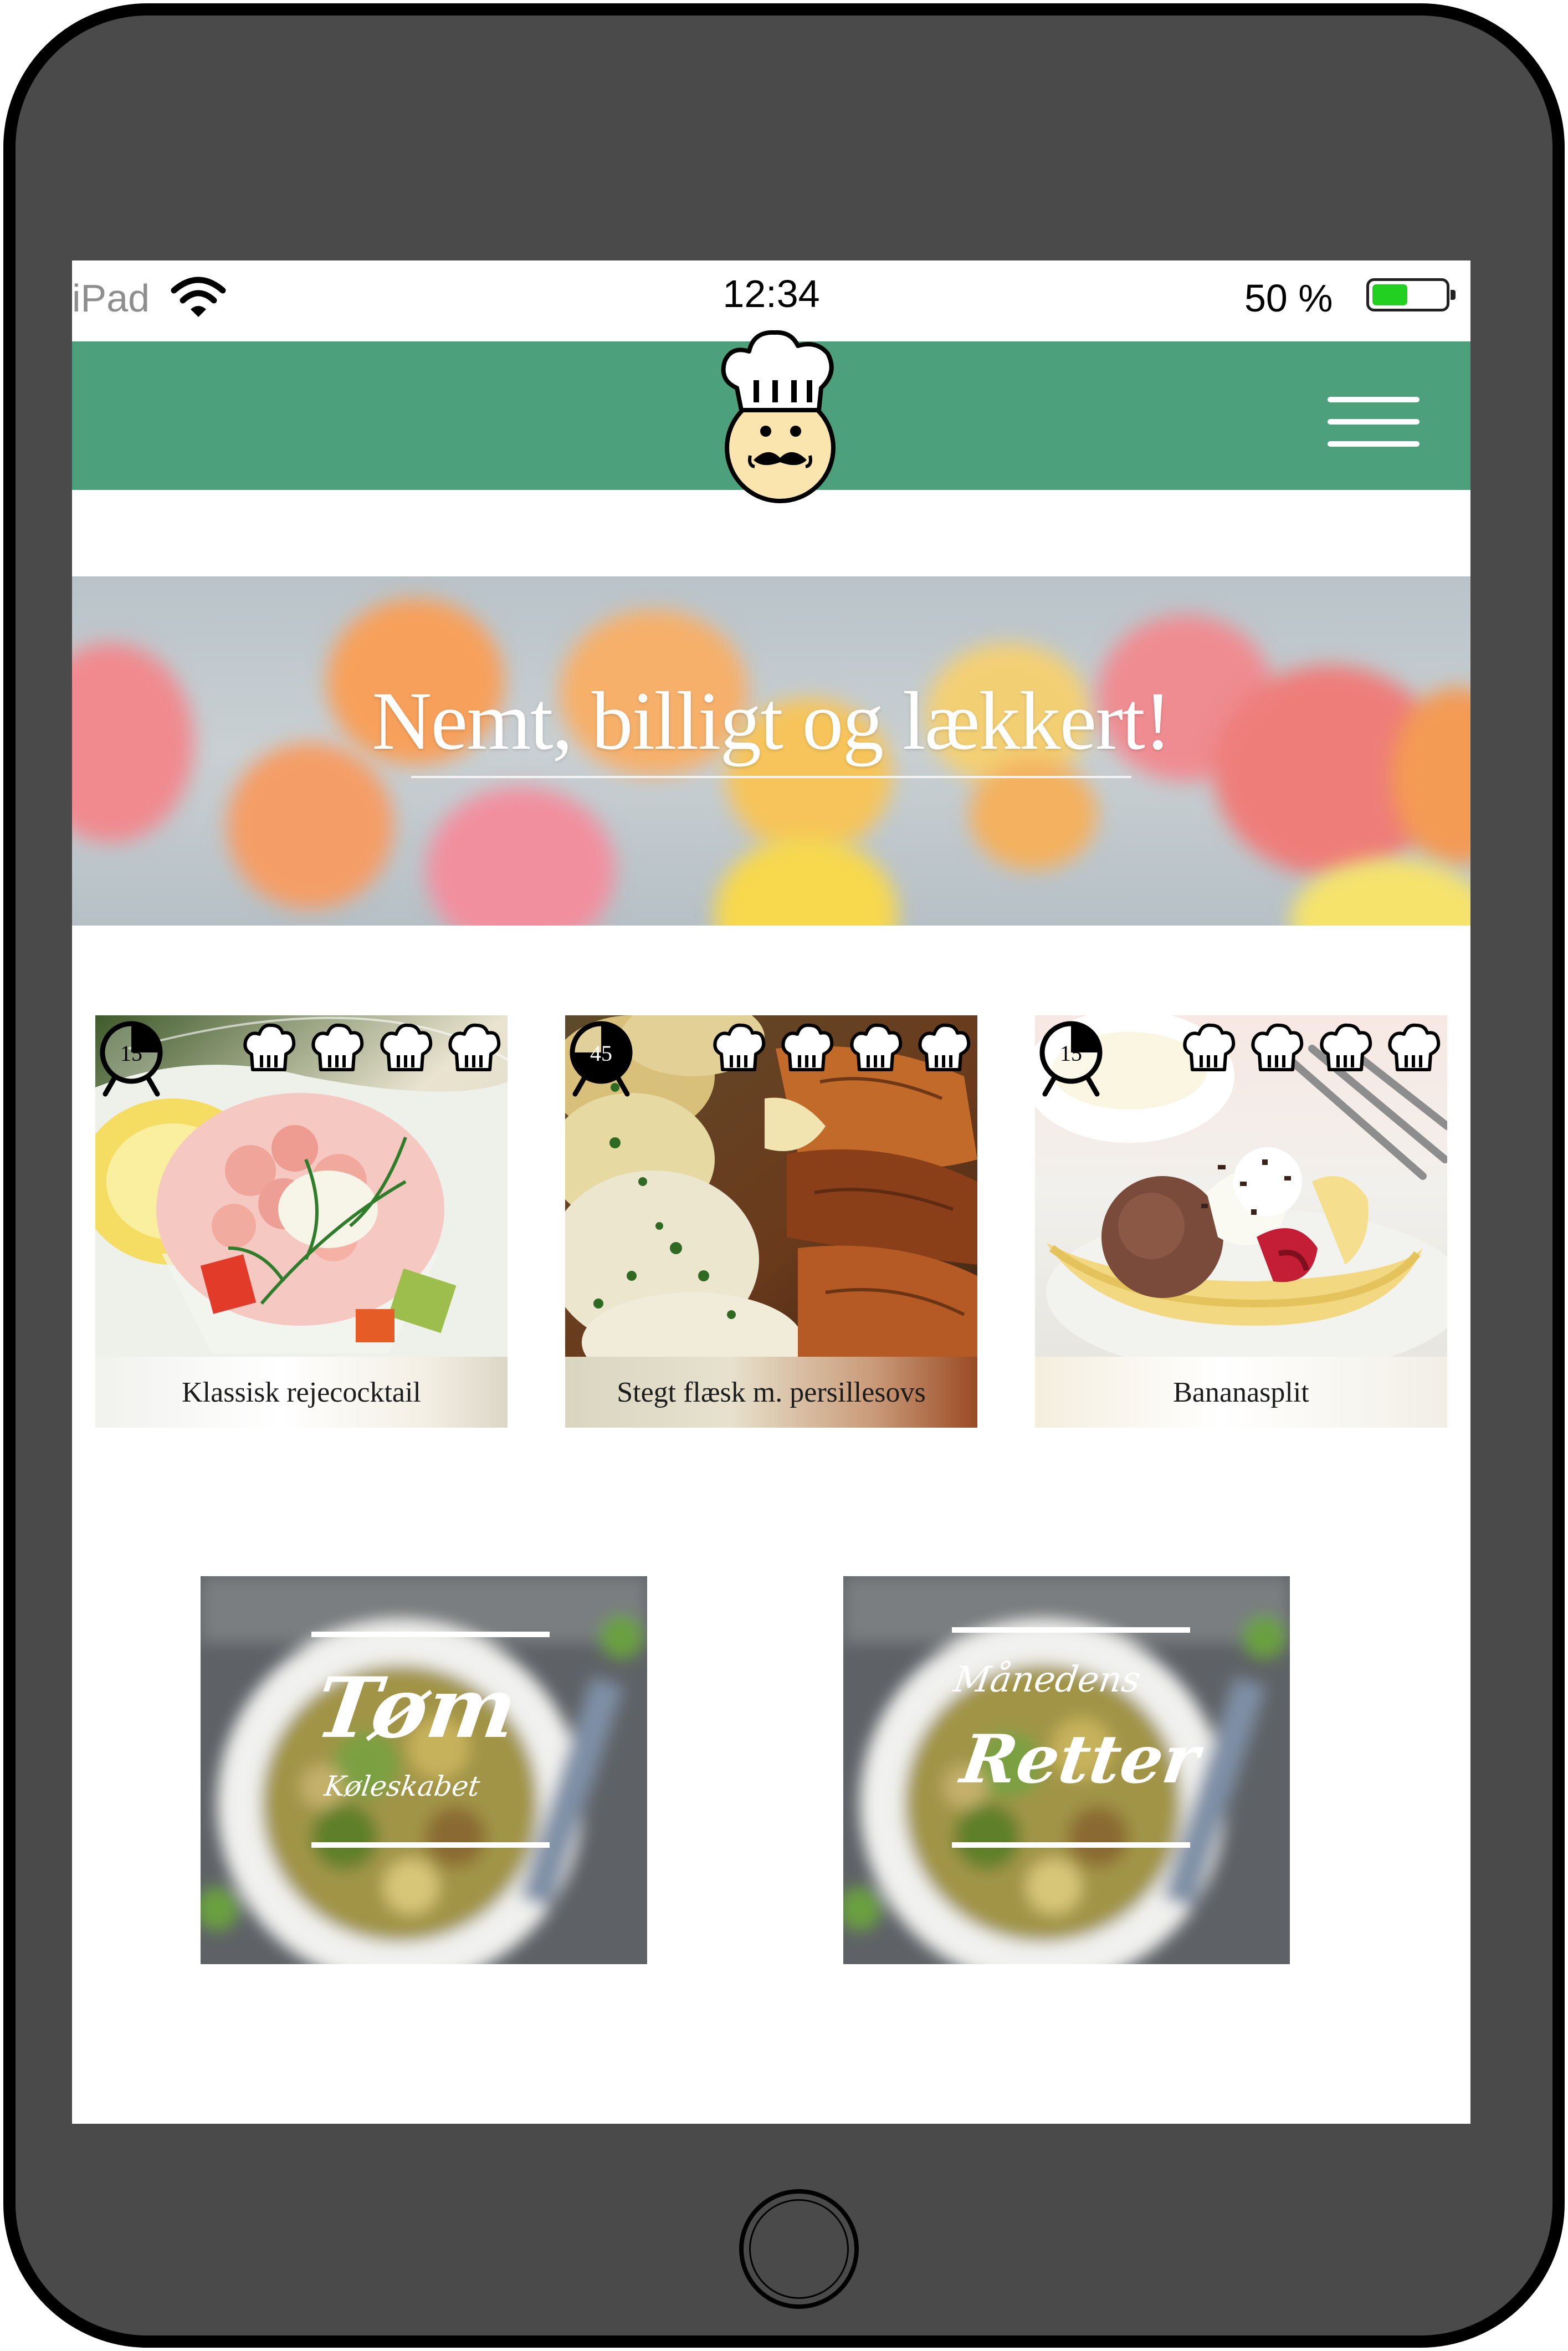 Image resolution: width=1568 pixels, height=2351 pixels. Describe the element at coordinates (1241, 1221) in the screenshot. I see `recipe-card: 15 Bananasplit` at that location.